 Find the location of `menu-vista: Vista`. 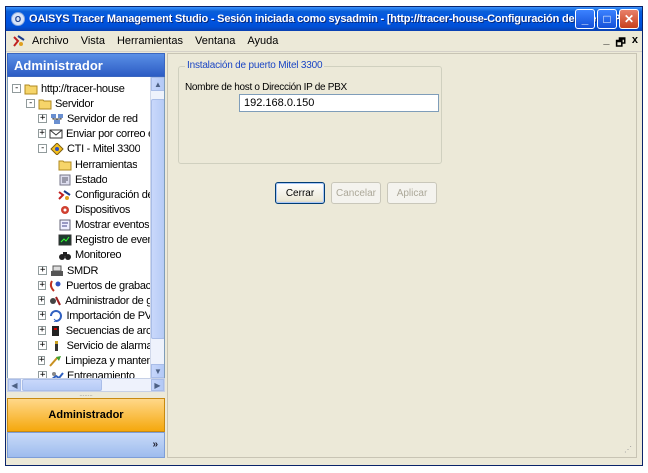

menu-vista: Vista is located at coordinates (93, 41).